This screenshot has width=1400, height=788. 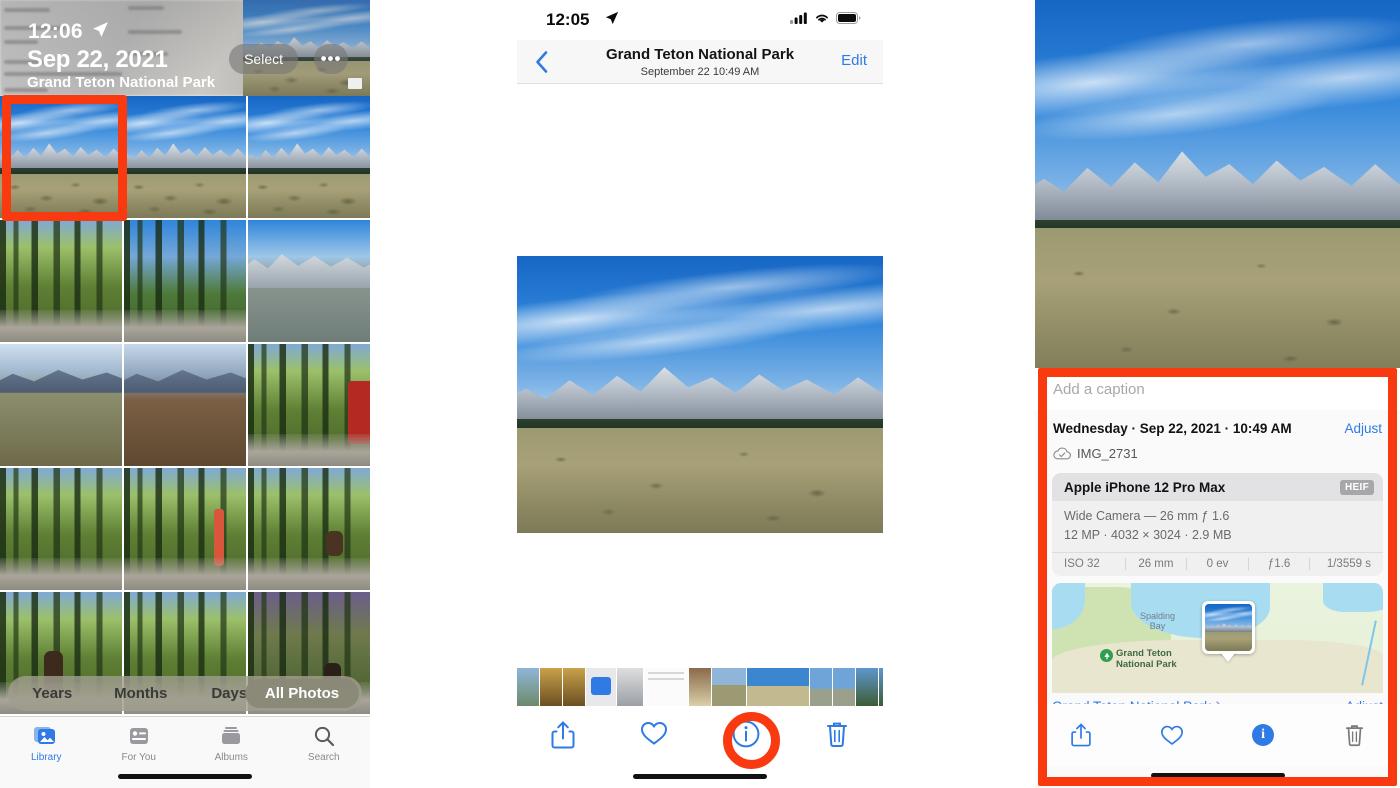 I want to click on filmstrip, so click(x=700, y=687).